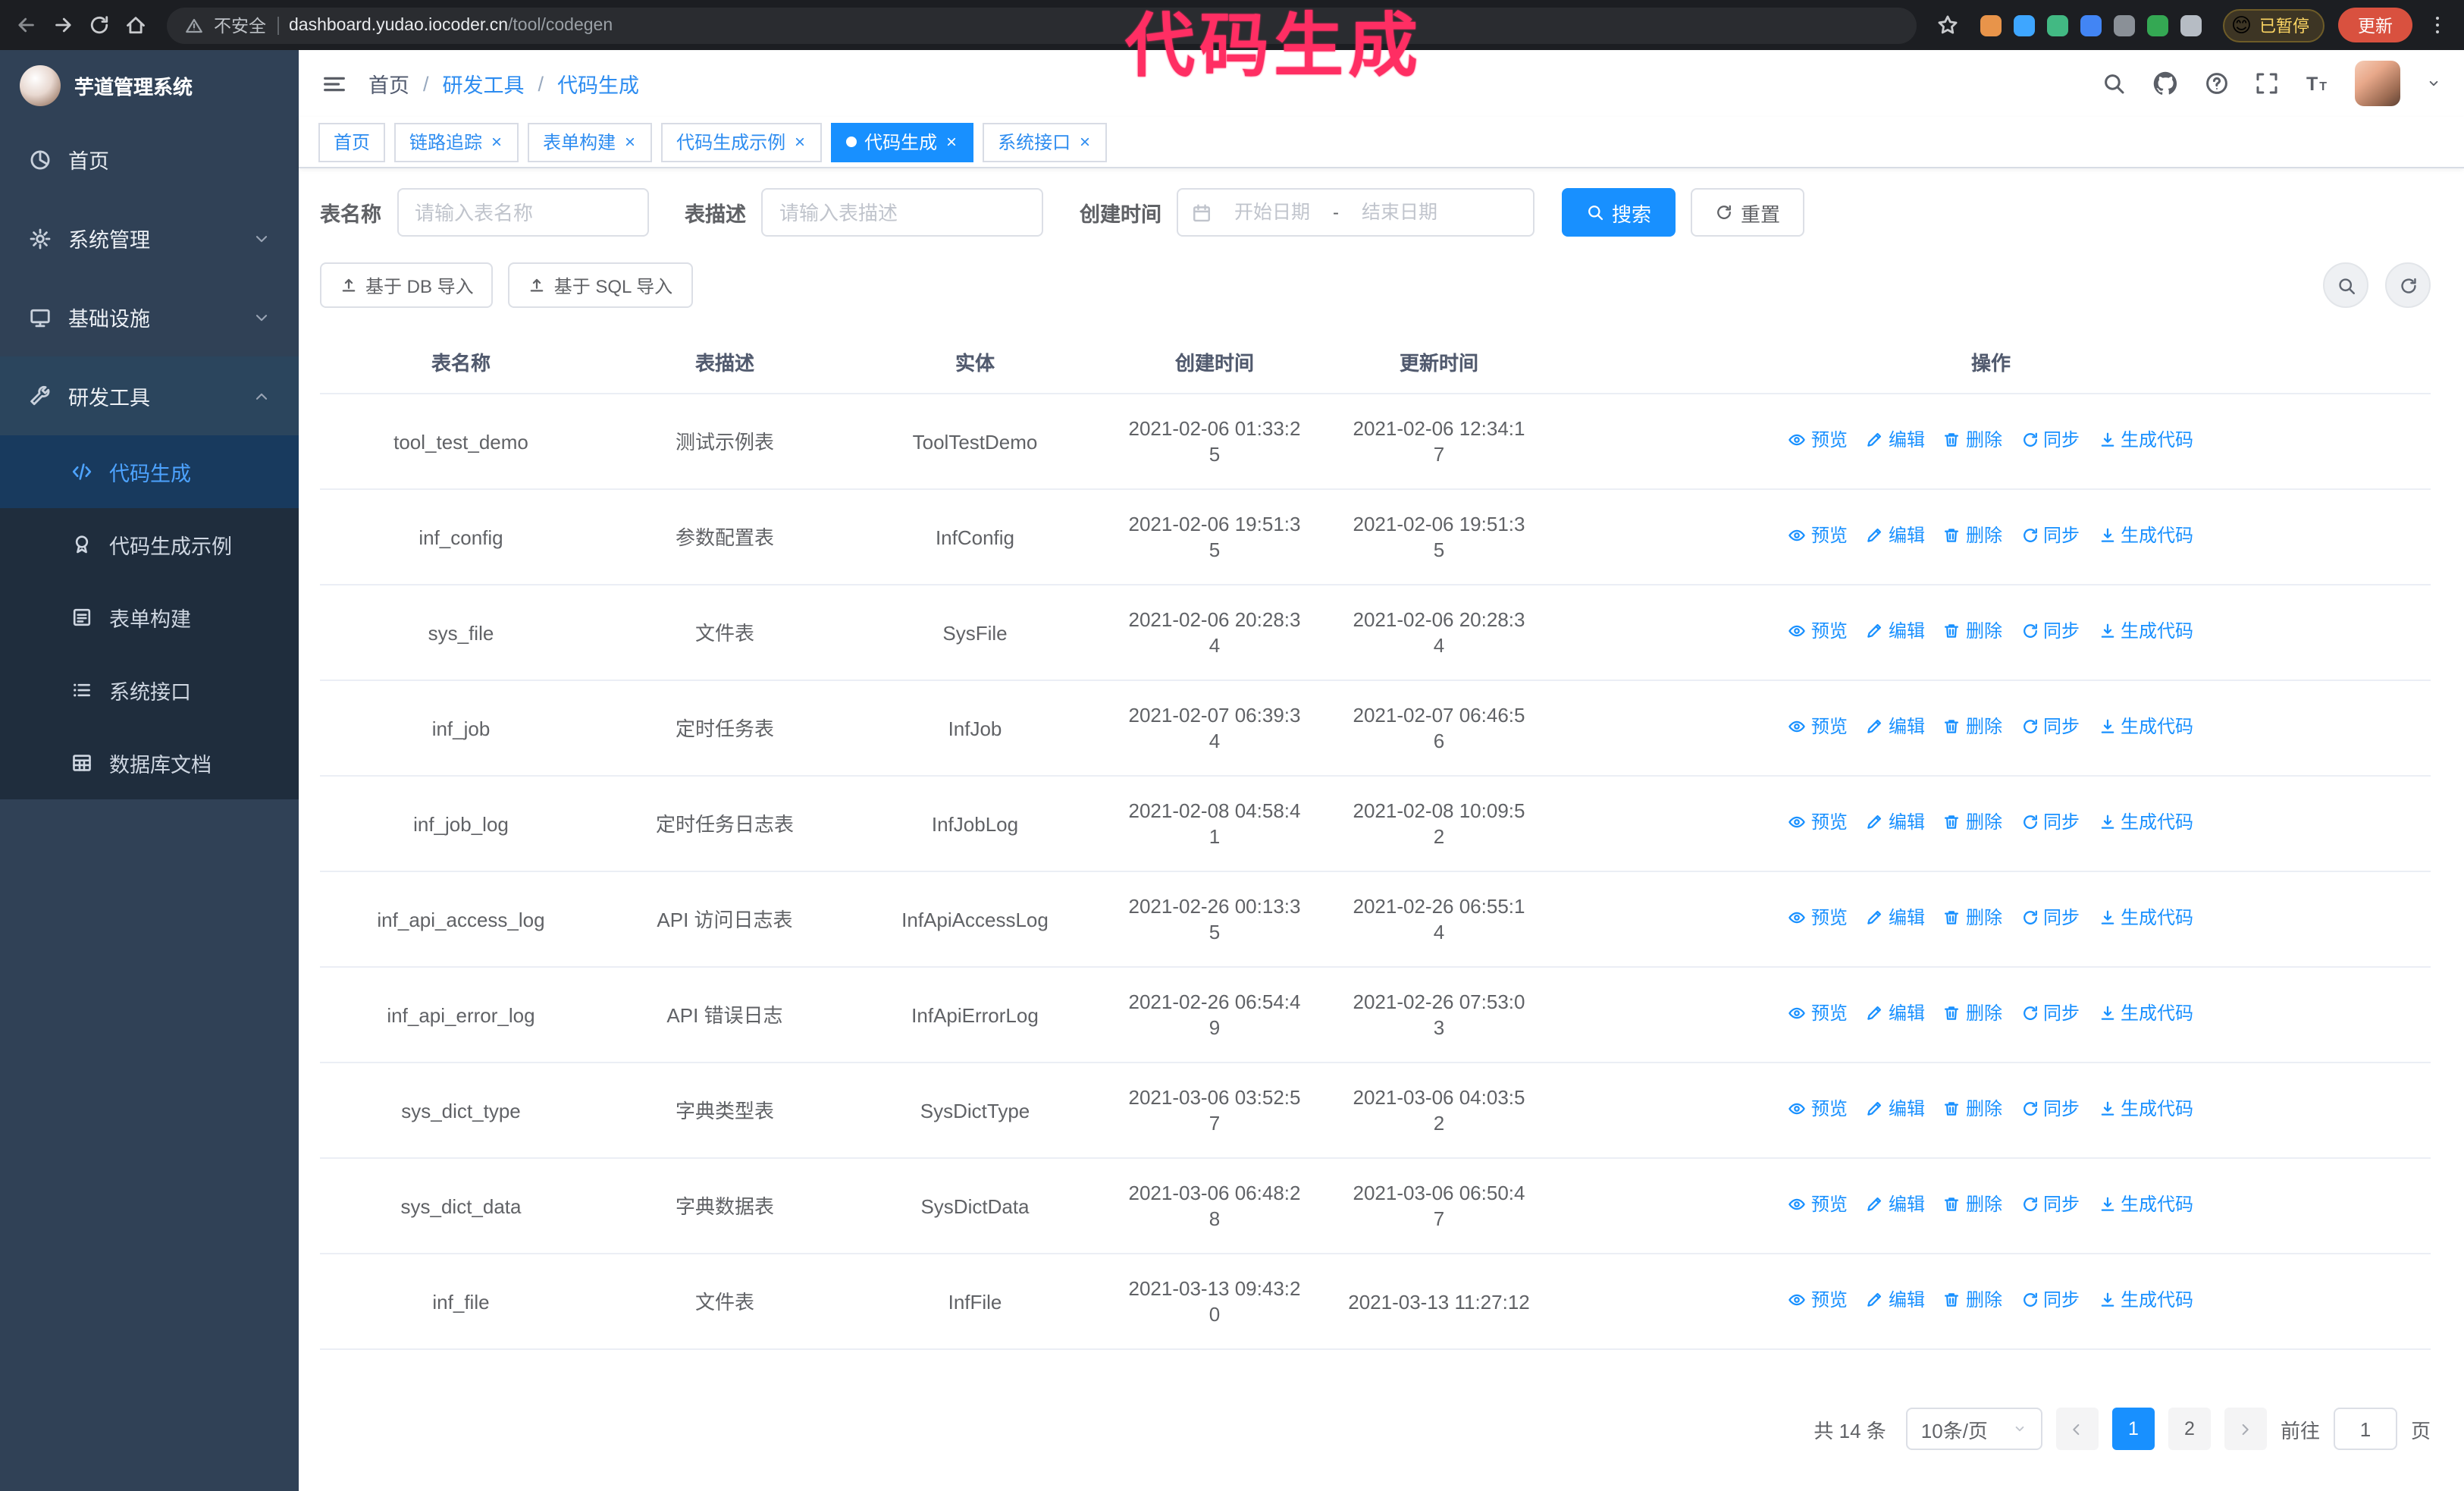 The image size is (2464, 1491). Describe the element at coordinates (2058, 25) in the screenshot. I see `green-check-extension-icon` at that location.